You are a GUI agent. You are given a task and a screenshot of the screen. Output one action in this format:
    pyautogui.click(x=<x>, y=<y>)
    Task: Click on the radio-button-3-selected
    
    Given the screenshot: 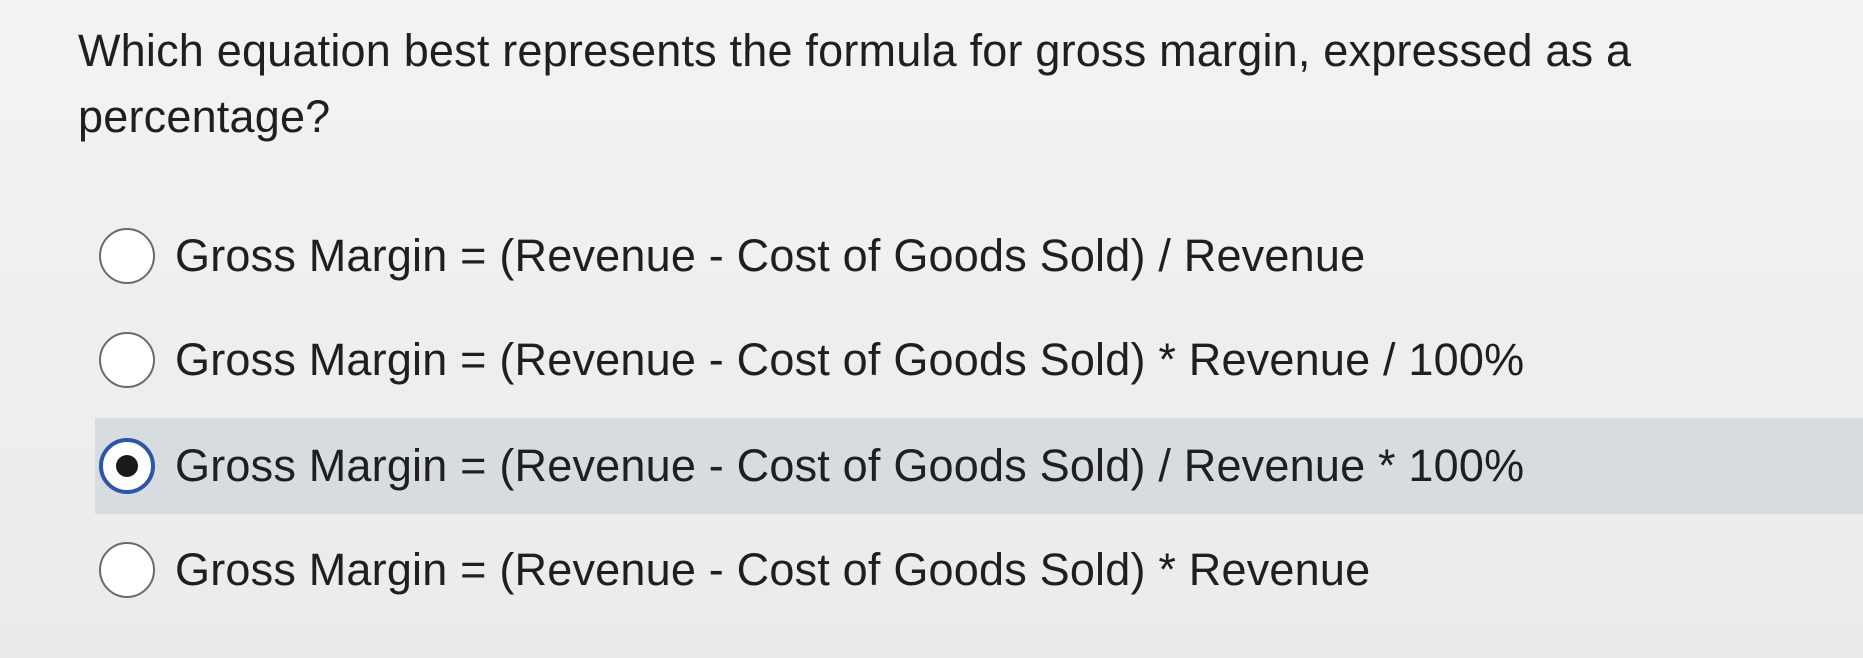 What is the action you would take?
    pyautogui.click(x=127, y=466)
    